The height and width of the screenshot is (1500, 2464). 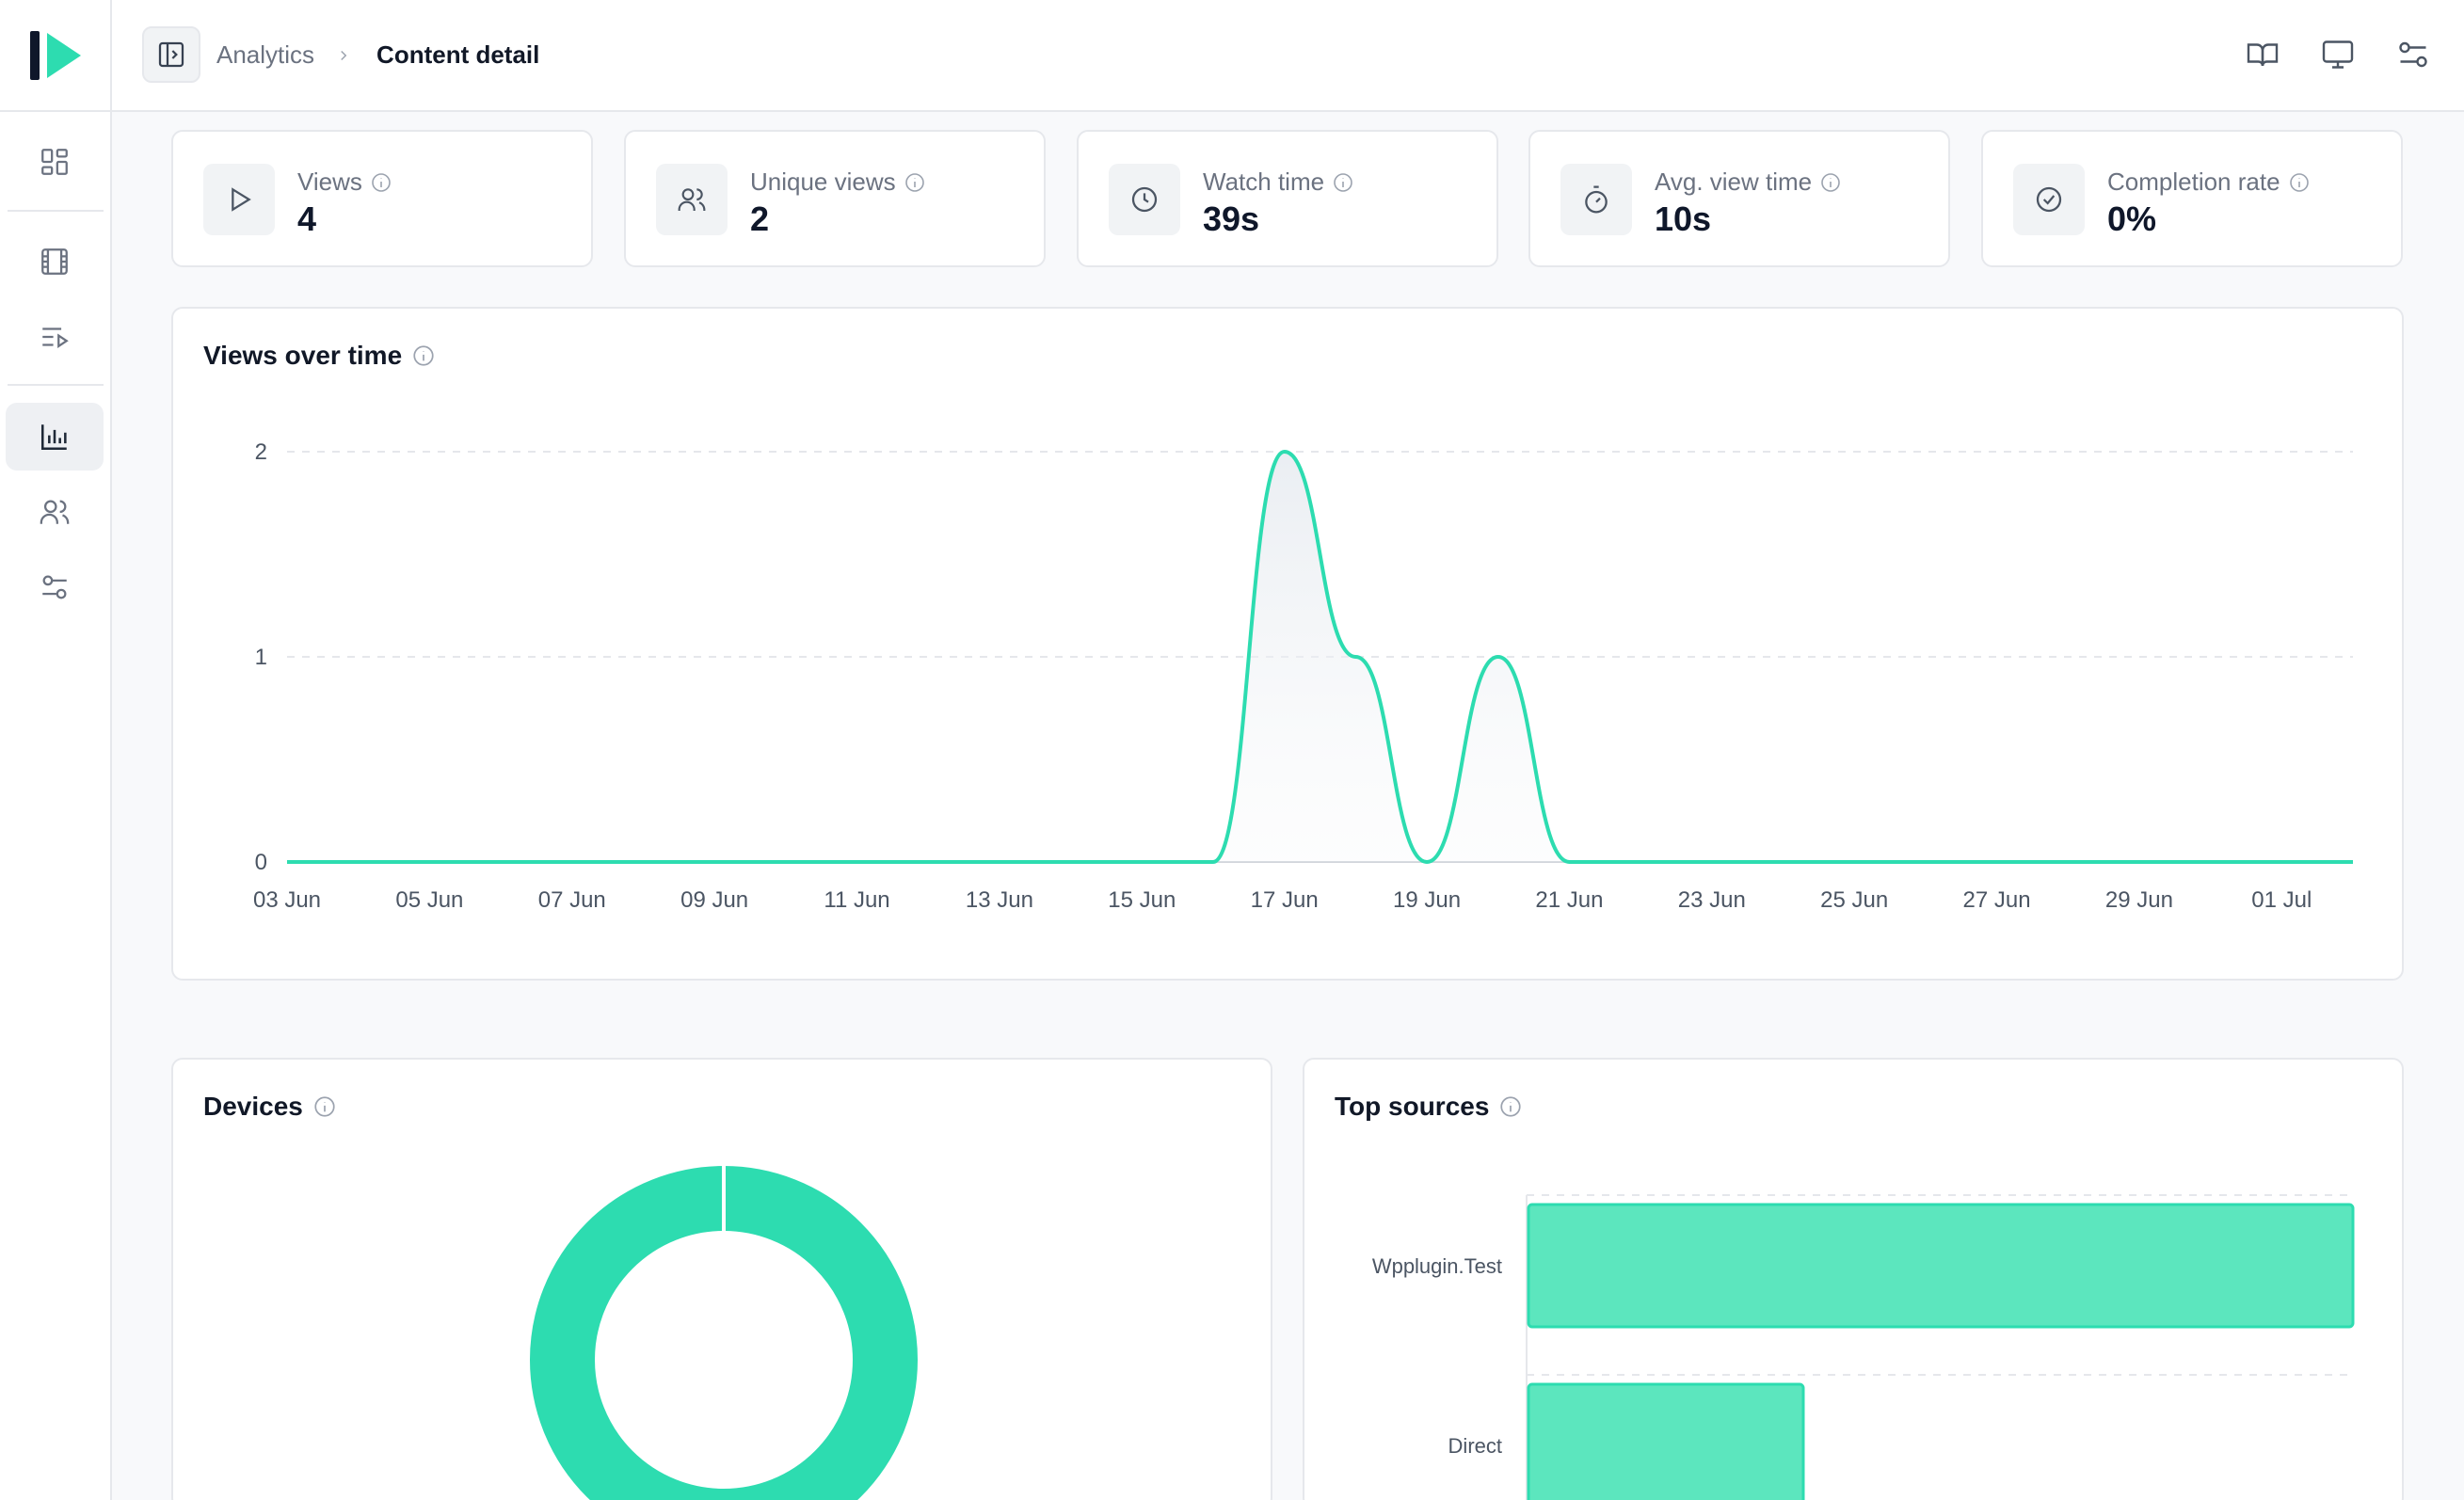 What do you see at coordinates (572, 900) in the screenshot?
I see `x-tick-label: 07 Jun` at bounding box center [572, 900].